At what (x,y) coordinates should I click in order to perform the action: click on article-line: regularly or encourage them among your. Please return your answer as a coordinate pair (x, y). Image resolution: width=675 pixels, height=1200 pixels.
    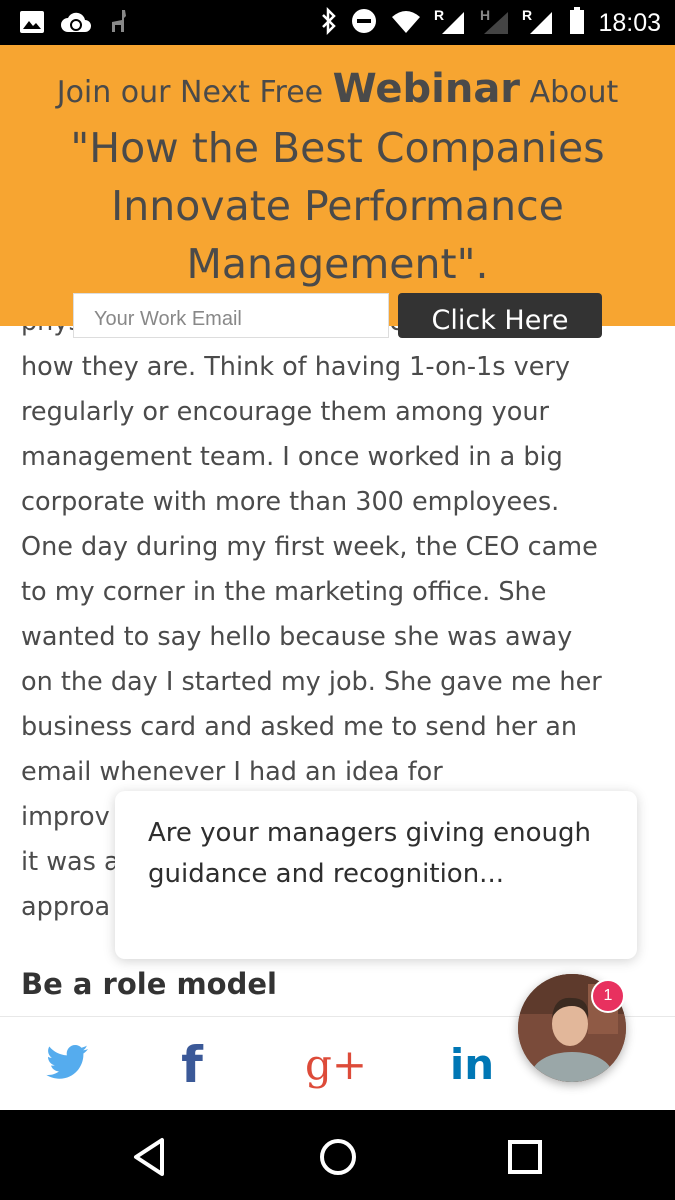
    Looking at the image, I should click on (285, 412).